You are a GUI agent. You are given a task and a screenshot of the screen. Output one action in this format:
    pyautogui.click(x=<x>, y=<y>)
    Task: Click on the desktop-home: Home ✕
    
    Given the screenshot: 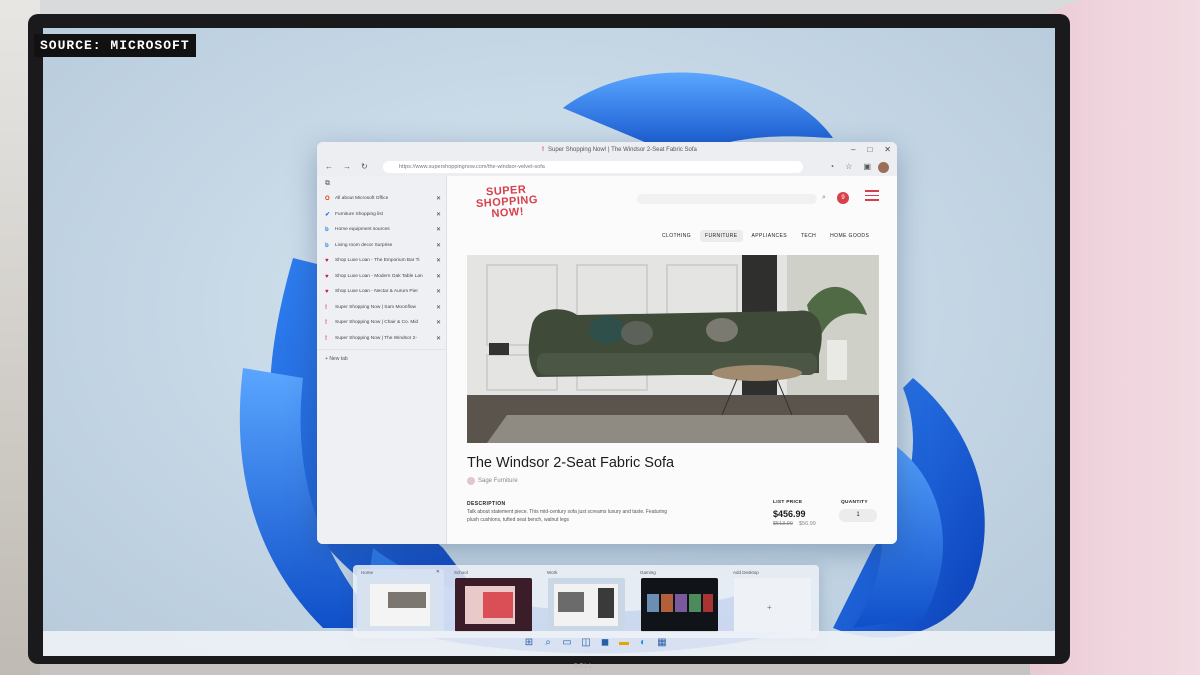 What is the action you would take?
    pyautogui.click(x=400, y=602)
    